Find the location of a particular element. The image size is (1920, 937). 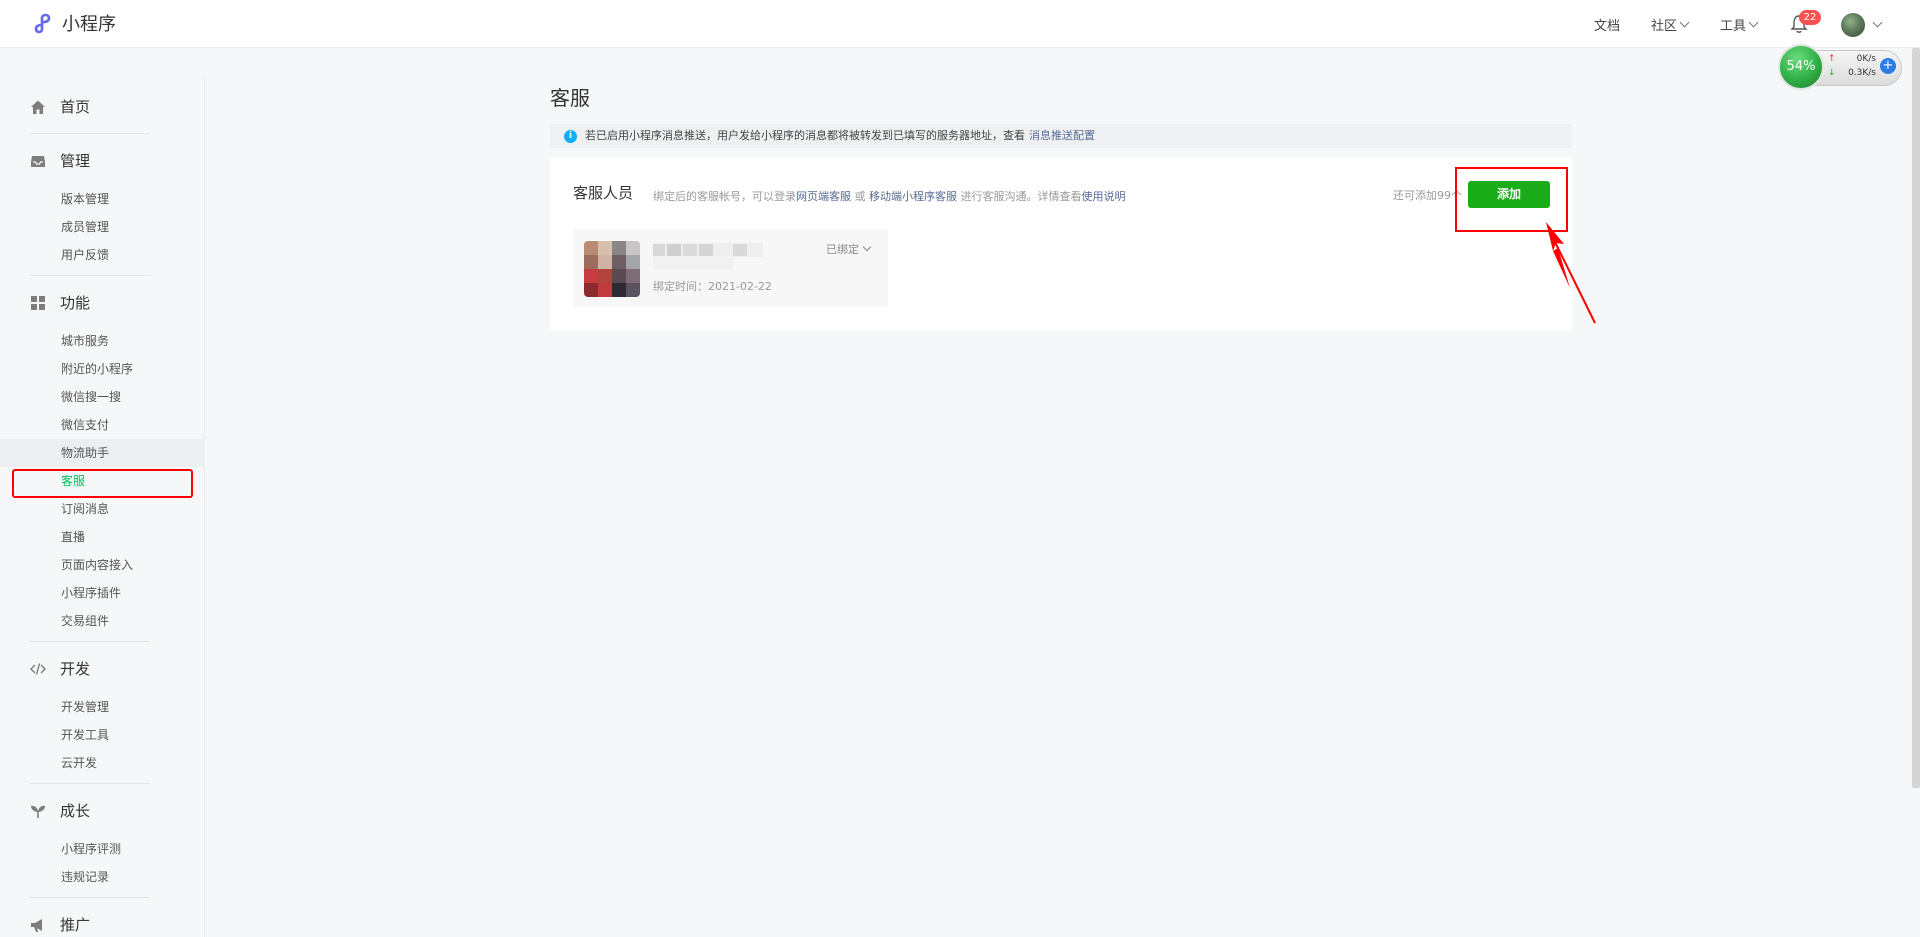

brand: 小程序 is located at coordinates (73, 23).